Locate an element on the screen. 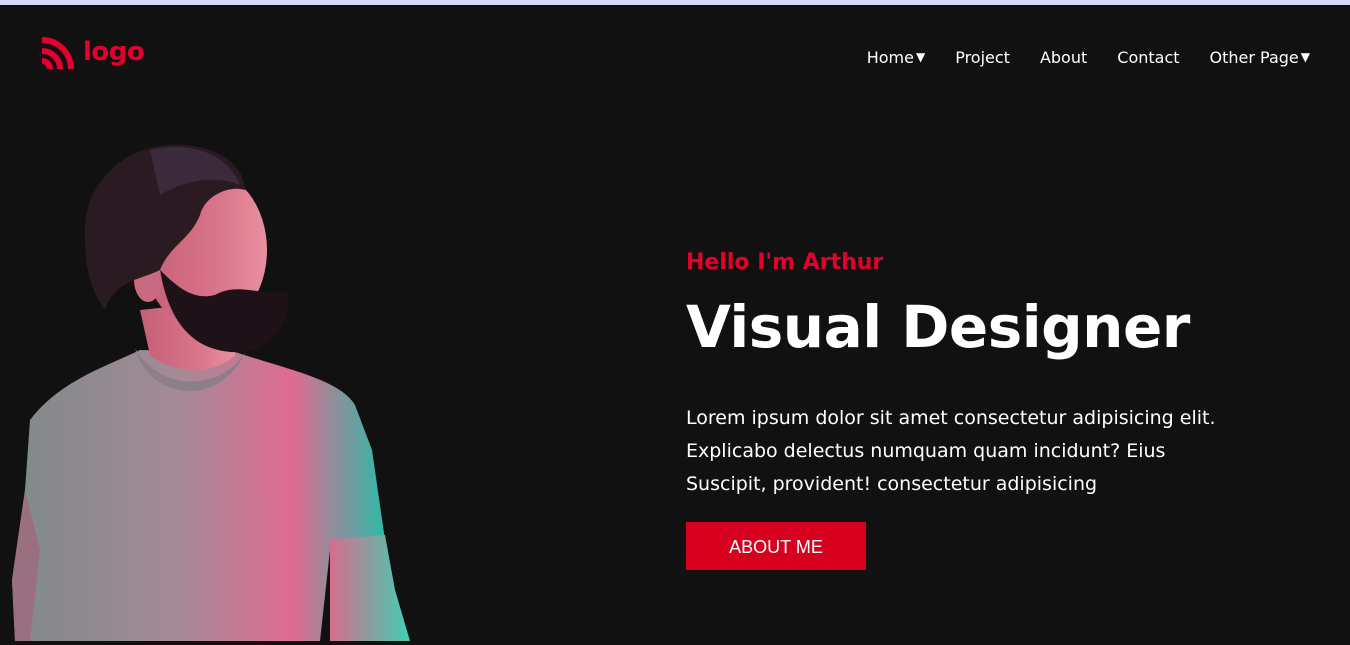 This screenshot has height=645, width=1350. nav-item-label: About is located at coordinates (1063, 57).